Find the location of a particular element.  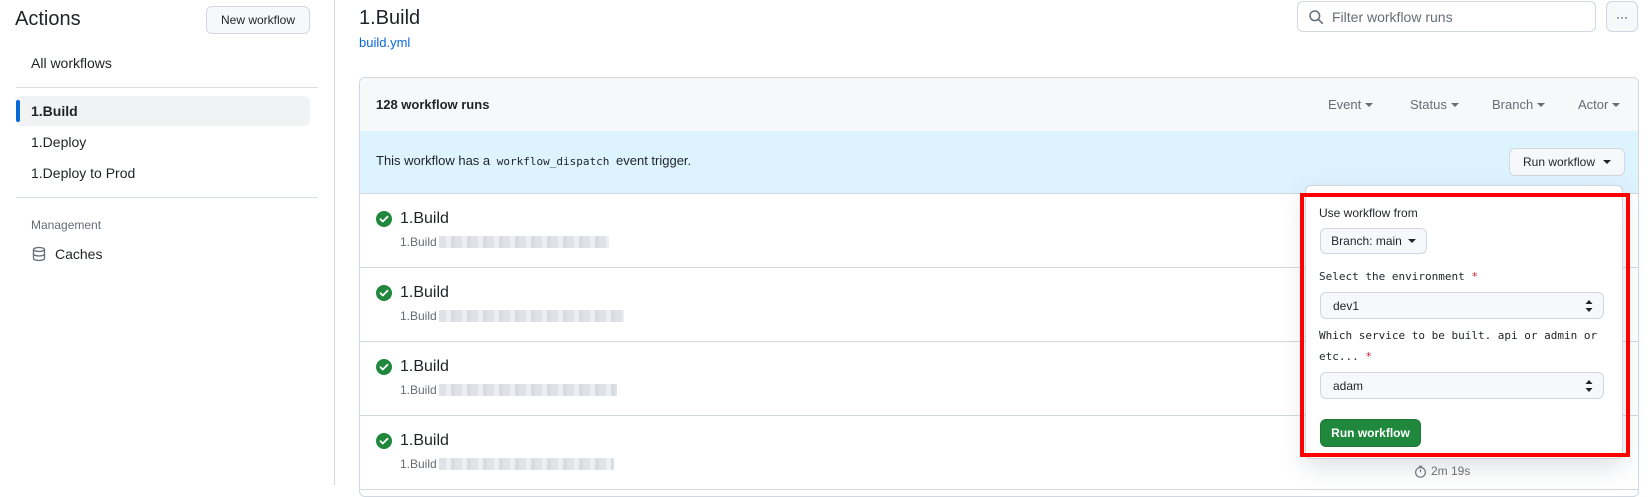

service-select: adam is located at coordinates (1462, 385).